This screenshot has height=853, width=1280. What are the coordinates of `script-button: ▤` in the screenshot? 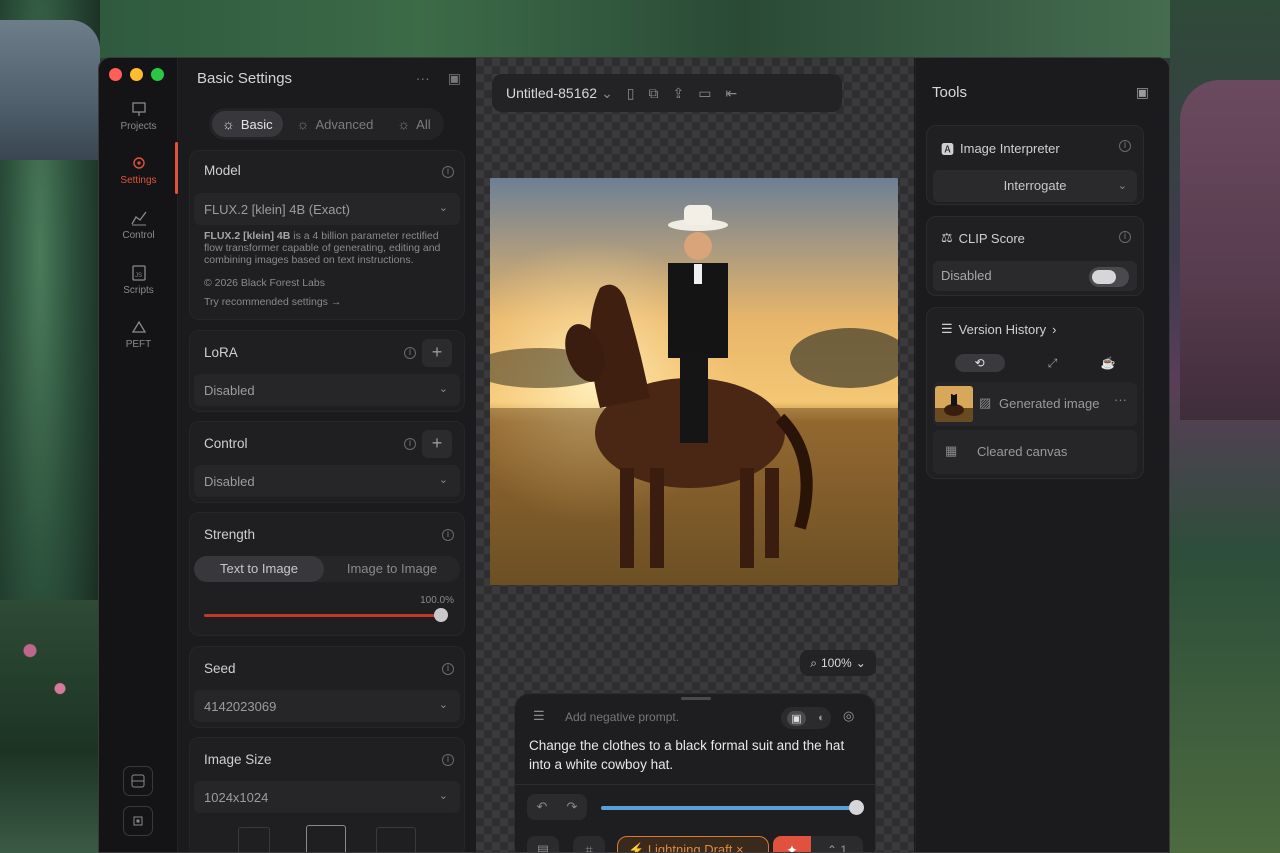 It's located at (543, 844).